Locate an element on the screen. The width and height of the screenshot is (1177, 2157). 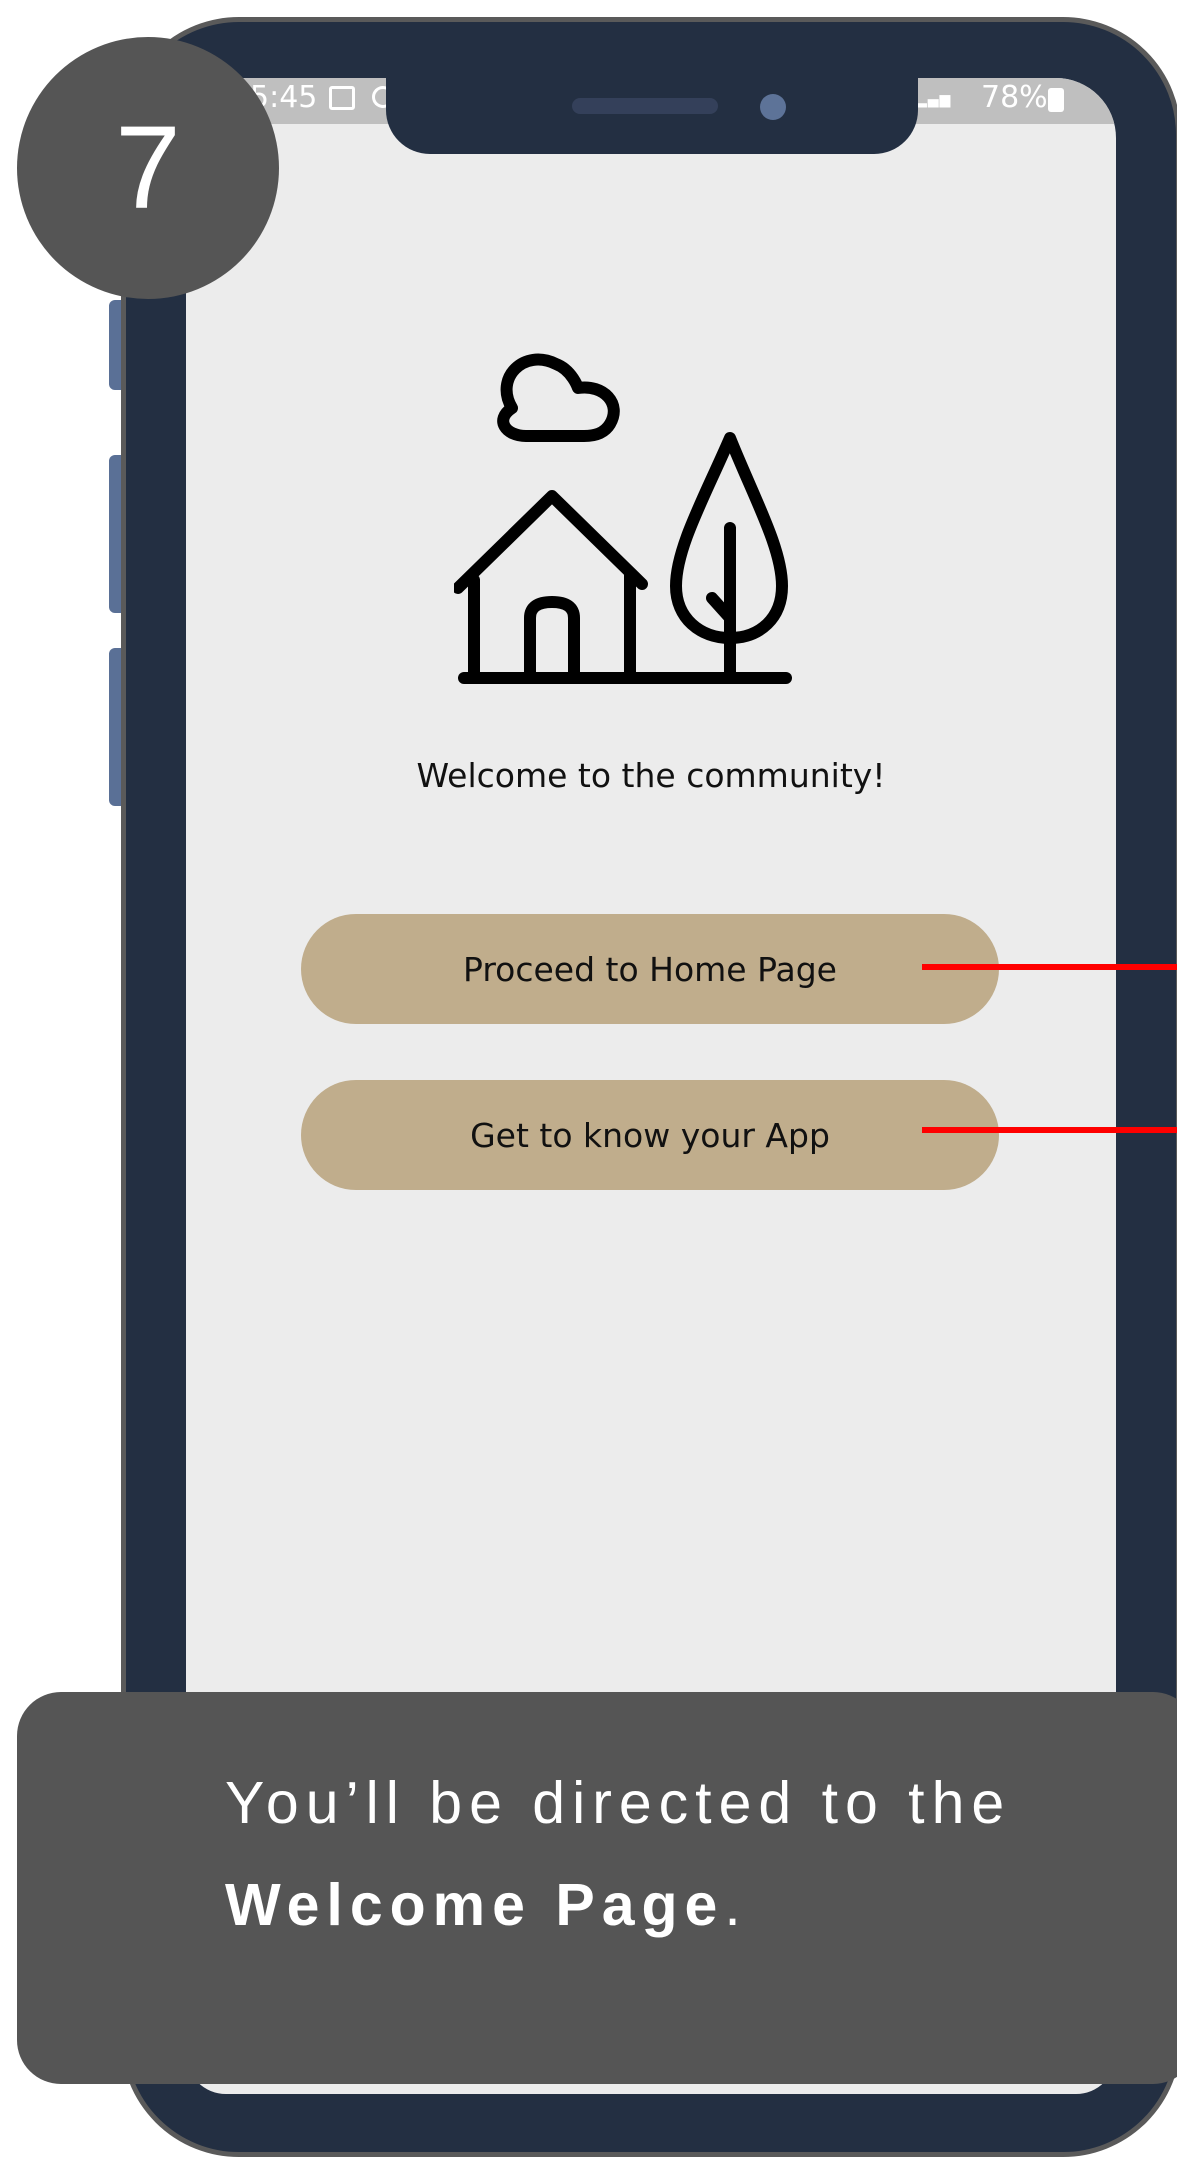
pointer-line-home-button is located at coordinates (1049, 967).